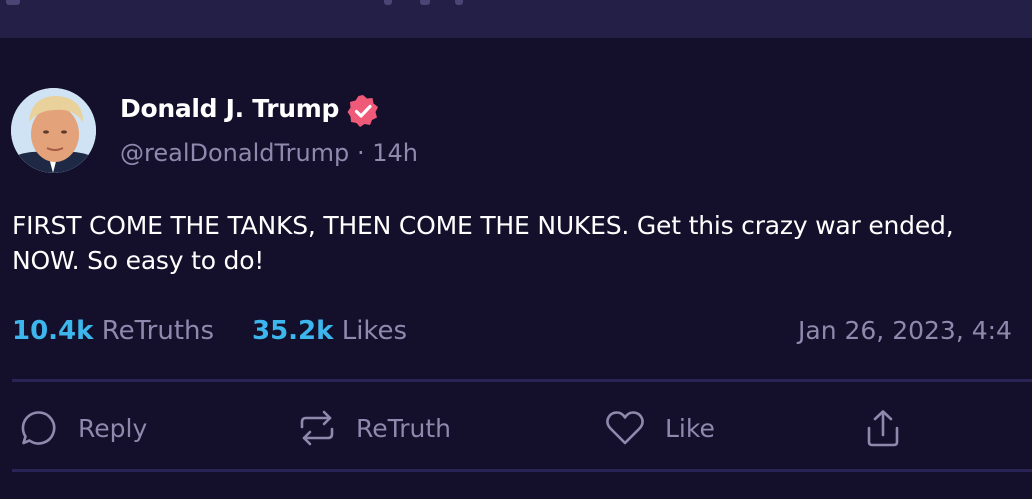 The image size is (1032, 499). What do you see at coordinates (660, 428) in the screenshot?
I see `like-button: Like` at bounding box center [660, 428].